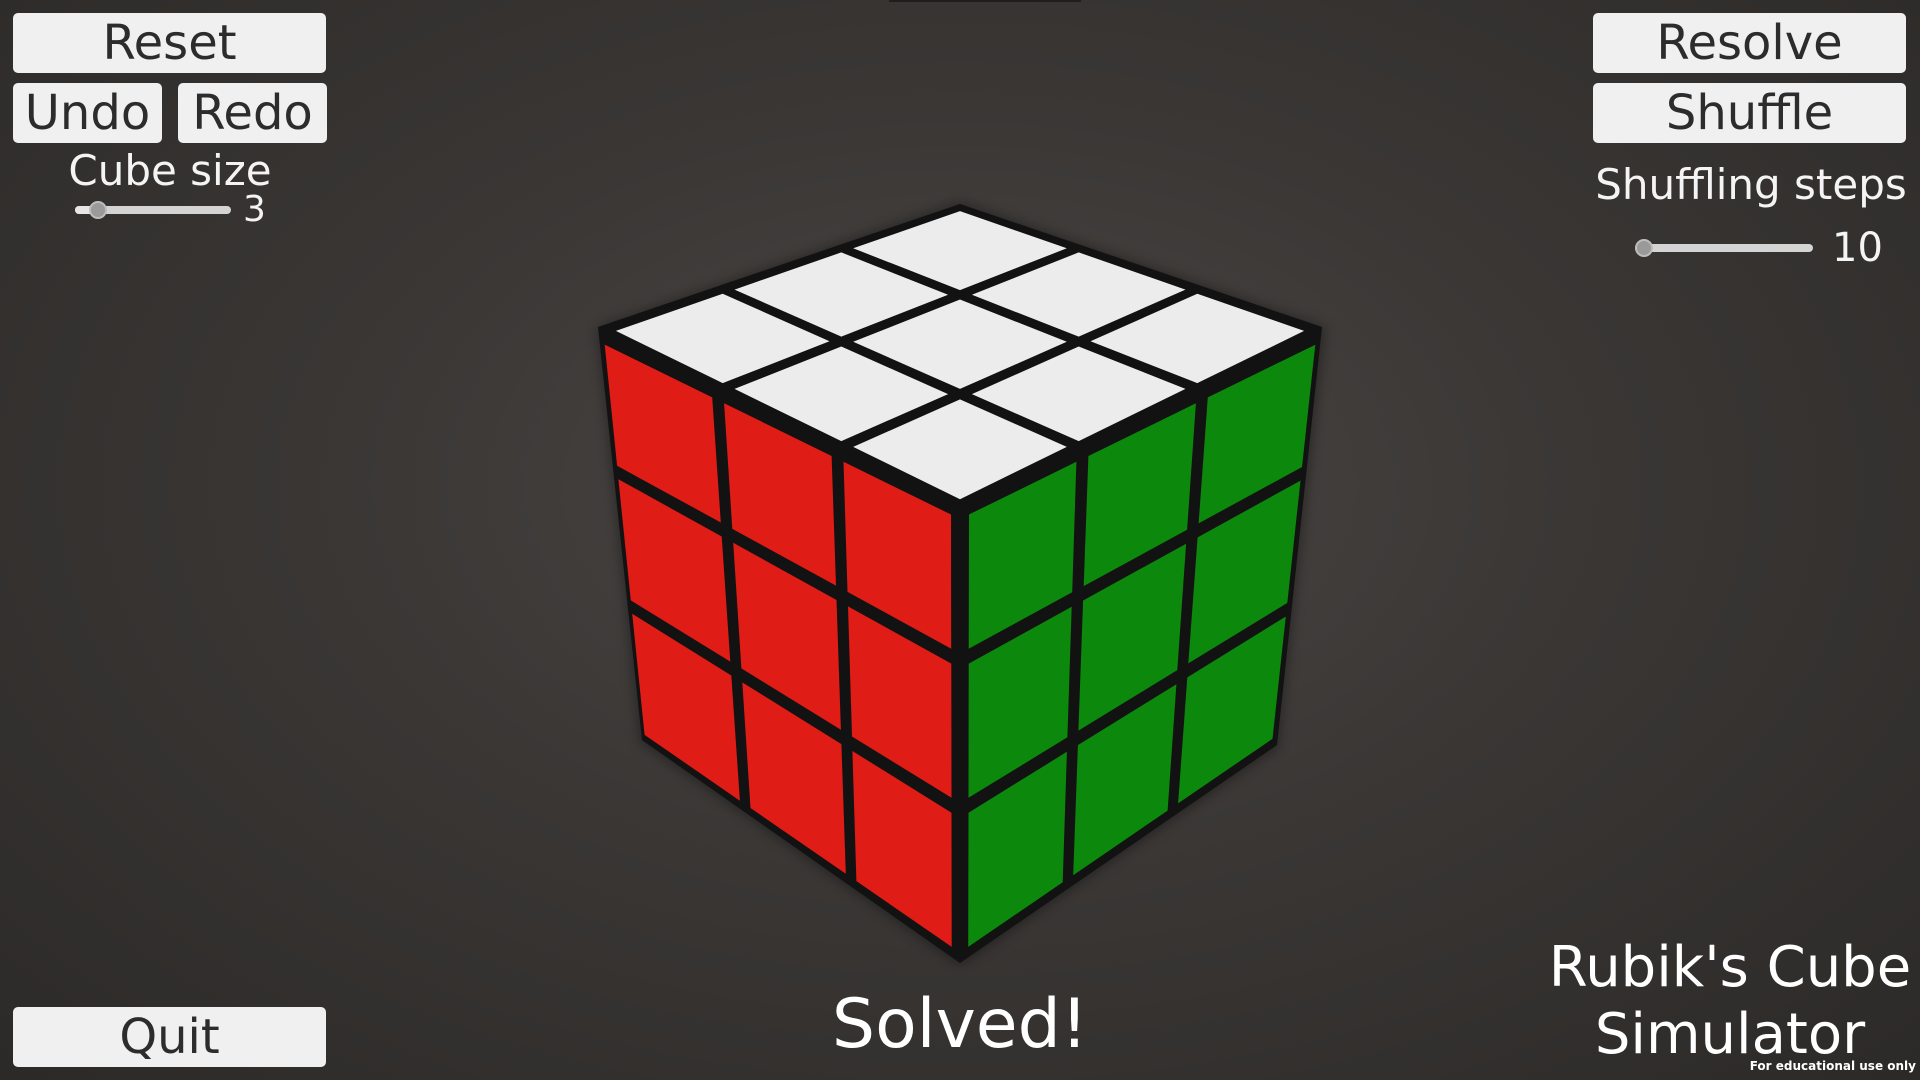 The width and height of the screenshot is (1920, 1080). Describe the element at coordinates (1832, 1066) in the screenshot. I see `footer-note: For educational use only` at that location.